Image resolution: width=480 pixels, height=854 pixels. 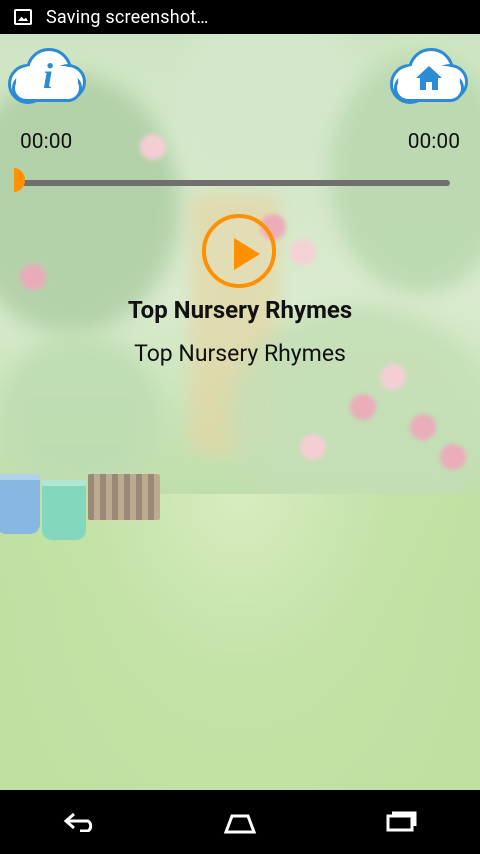 What do you see at coordinates (46, 142) in the screenshot?
I see `current-time: 00:00` at bounding box center [46, 142].